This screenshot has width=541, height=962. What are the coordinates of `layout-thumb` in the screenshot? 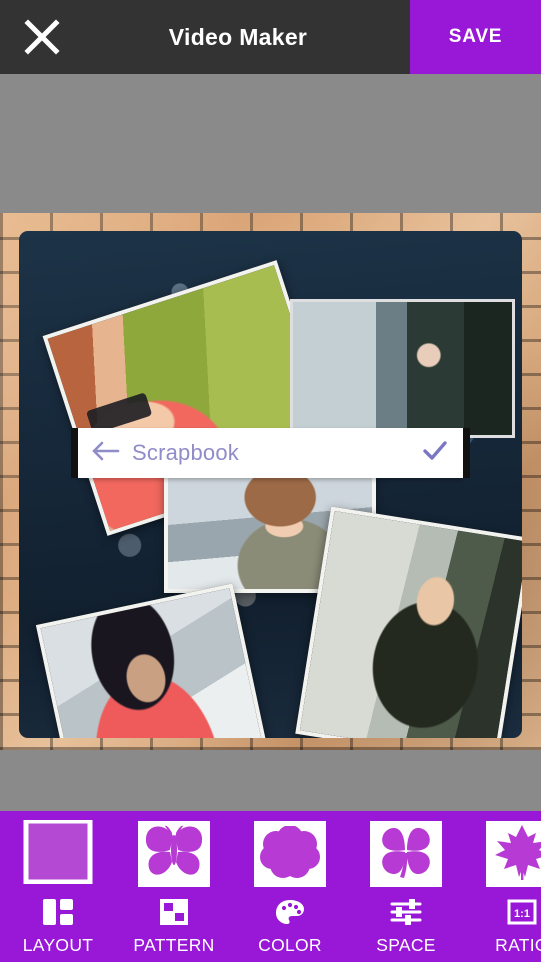 It's located at (58, 853).